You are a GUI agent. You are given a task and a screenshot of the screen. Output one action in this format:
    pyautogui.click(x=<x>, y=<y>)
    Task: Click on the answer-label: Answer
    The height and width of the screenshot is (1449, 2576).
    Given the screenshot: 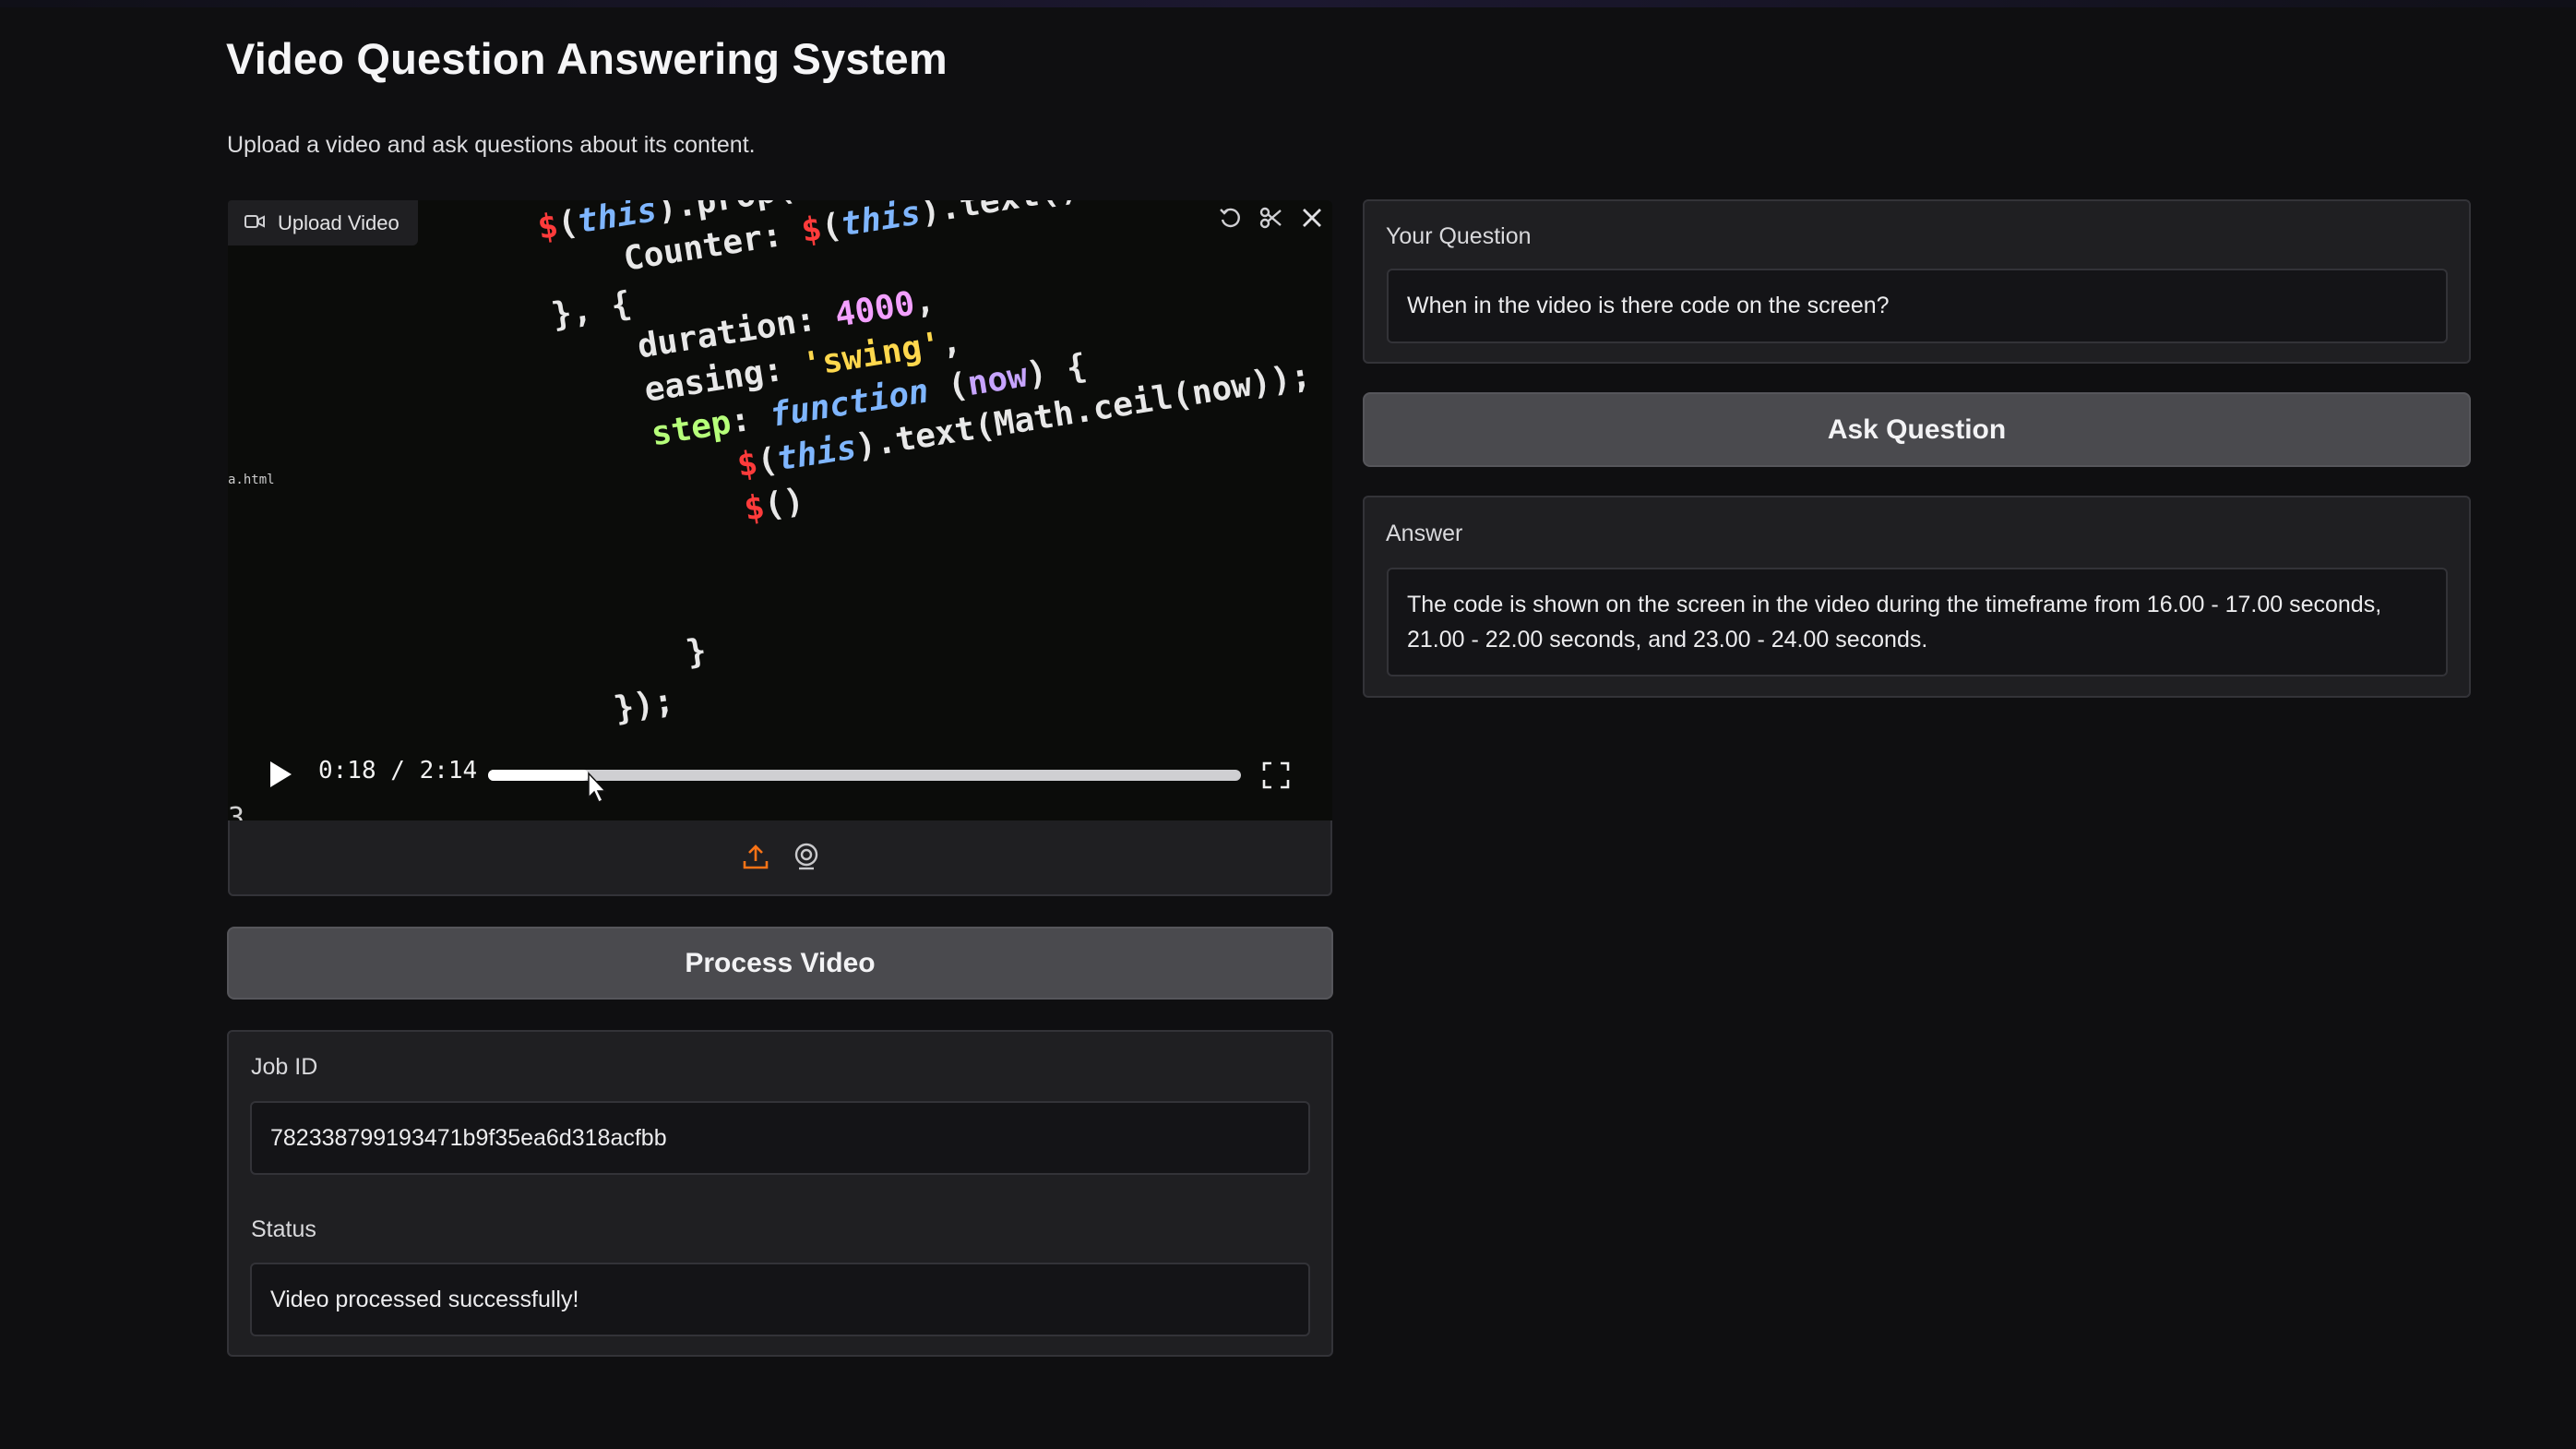 What is the action you would take?
    pyautogui.click(x=1424, y=533)
    